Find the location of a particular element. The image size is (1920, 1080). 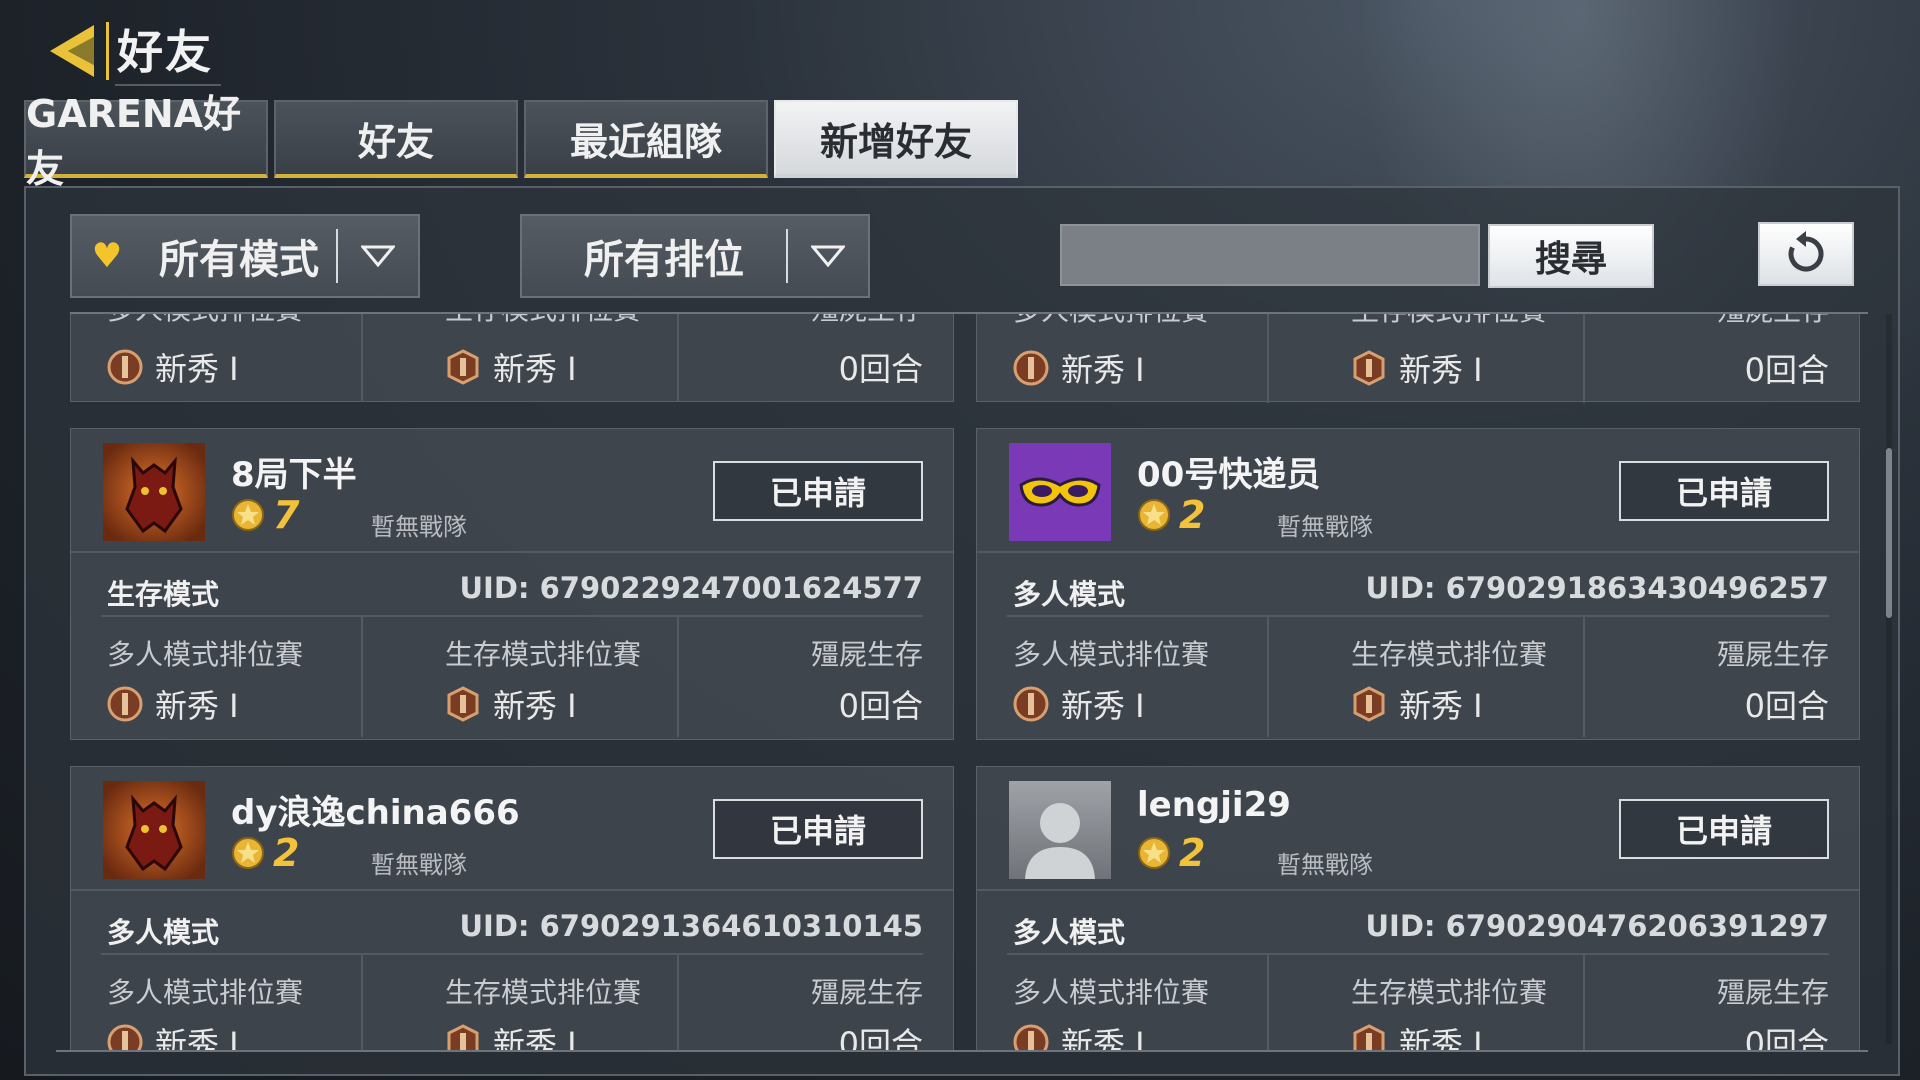

player-uid: UID: 6790291364610310145 is located at coordinates (691, 926).